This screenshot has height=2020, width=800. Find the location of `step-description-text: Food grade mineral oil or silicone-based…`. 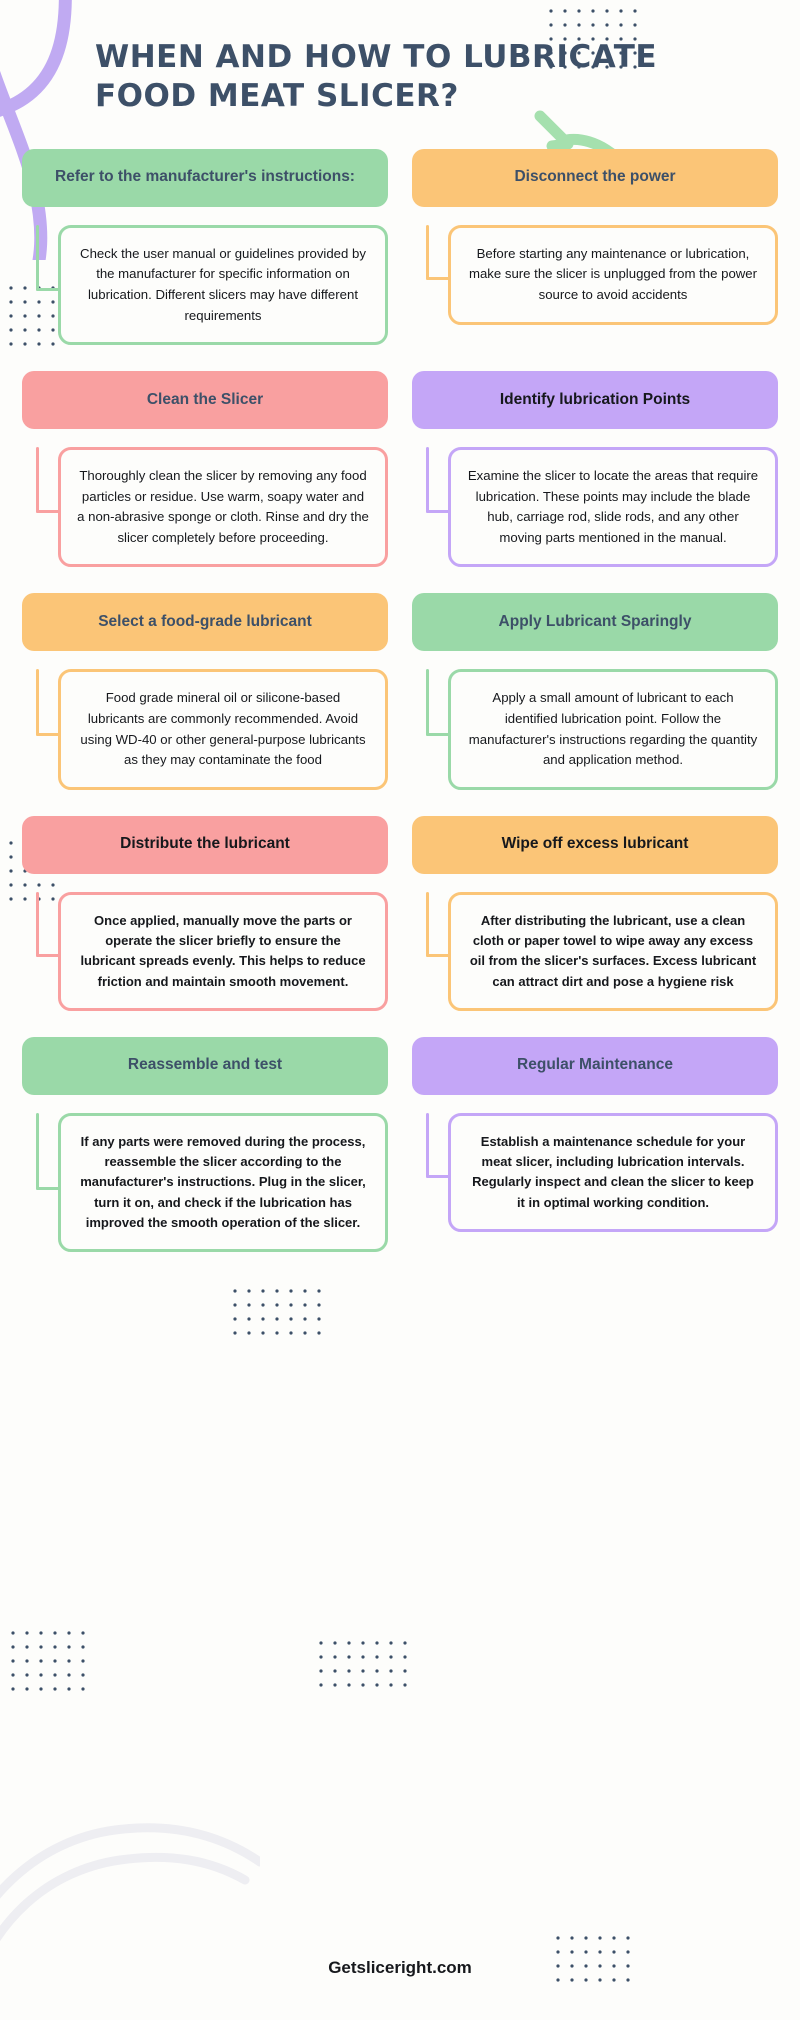

step-description-text: Food grade mineral oil or silicone-based… is located at coordinates (223, 729).